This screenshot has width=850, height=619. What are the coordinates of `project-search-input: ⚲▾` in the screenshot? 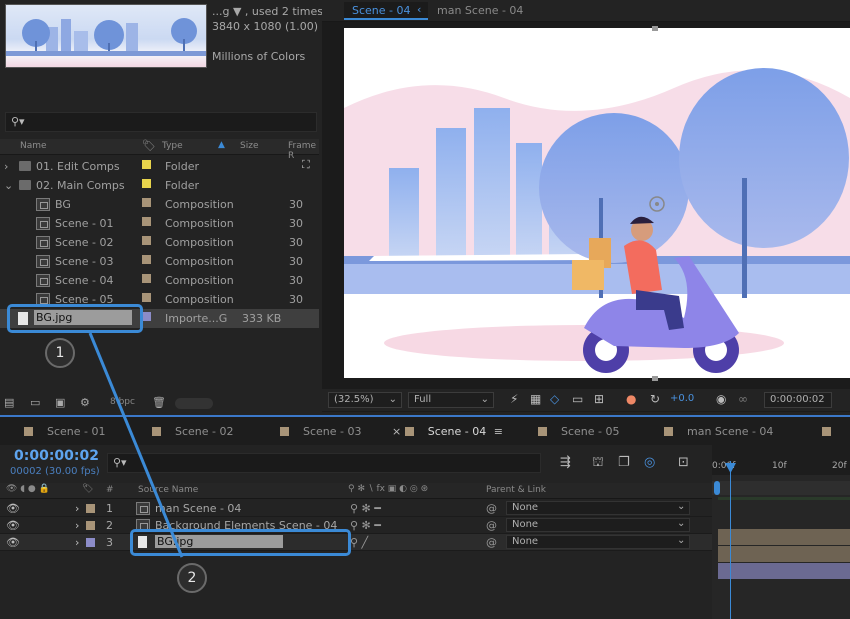 It's located at (161, 122).